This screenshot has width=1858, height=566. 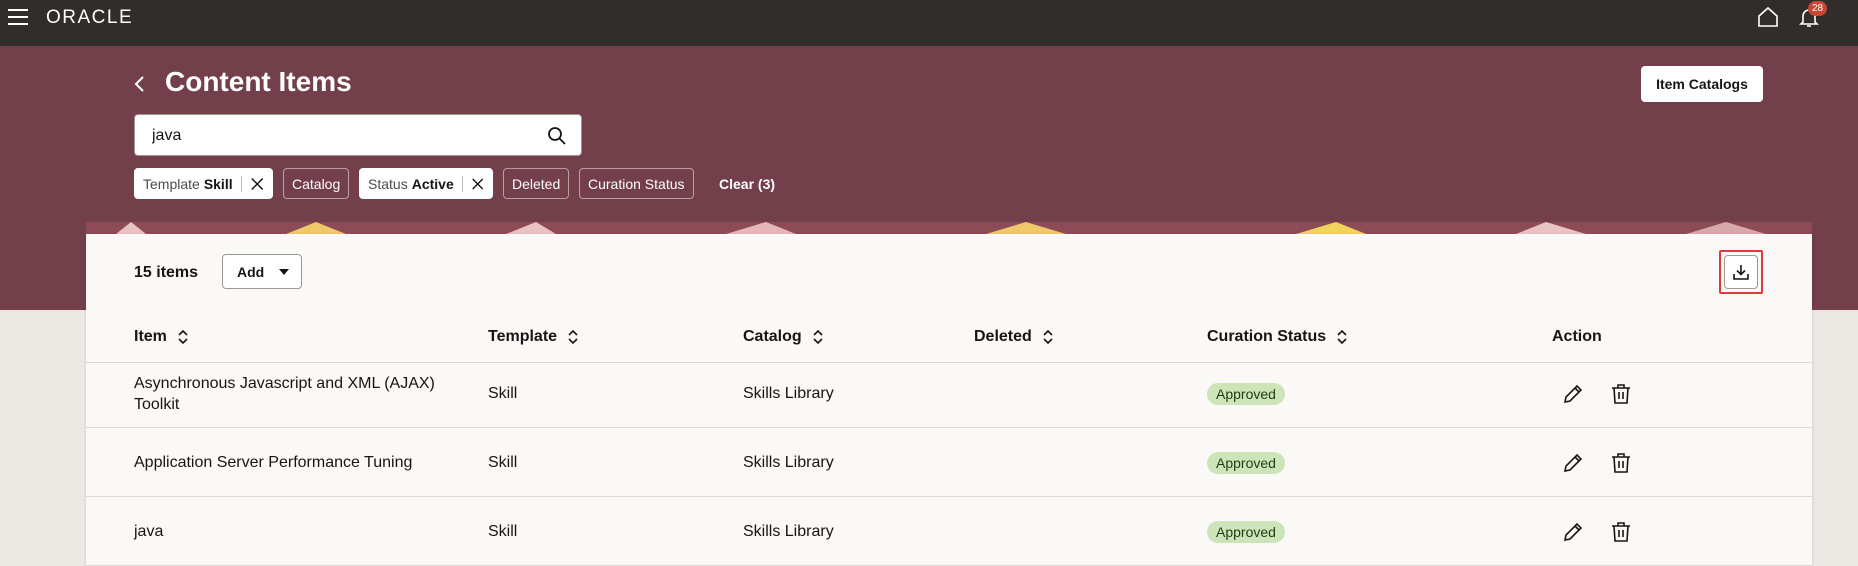 I want to click on decorative-pattern, so click(x=949, y=228).